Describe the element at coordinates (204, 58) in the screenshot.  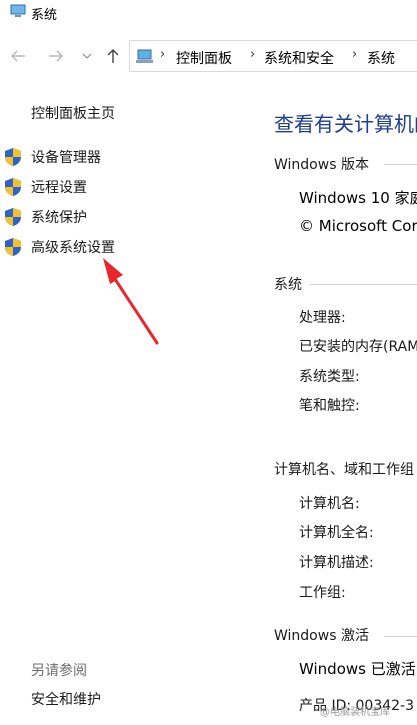
I see `breadcrumb-control-panel: 控制面板` at that location.